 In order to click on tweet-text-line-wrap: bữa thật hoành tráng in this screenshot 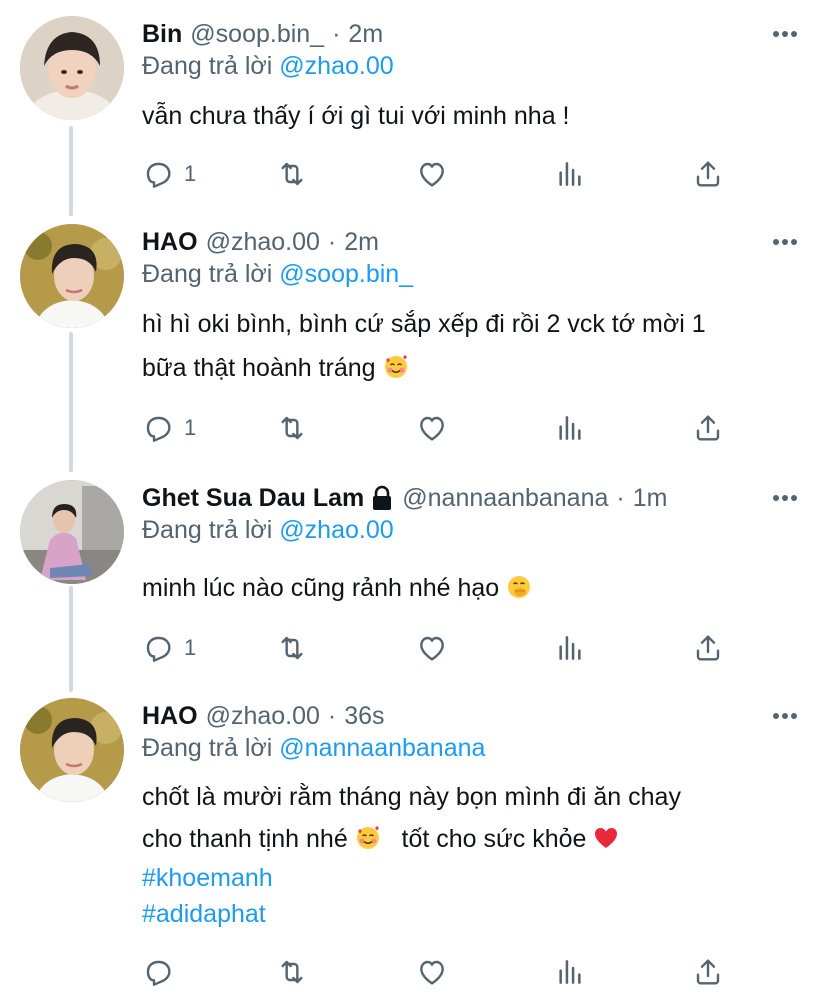, I will do `click(472, 368)`.